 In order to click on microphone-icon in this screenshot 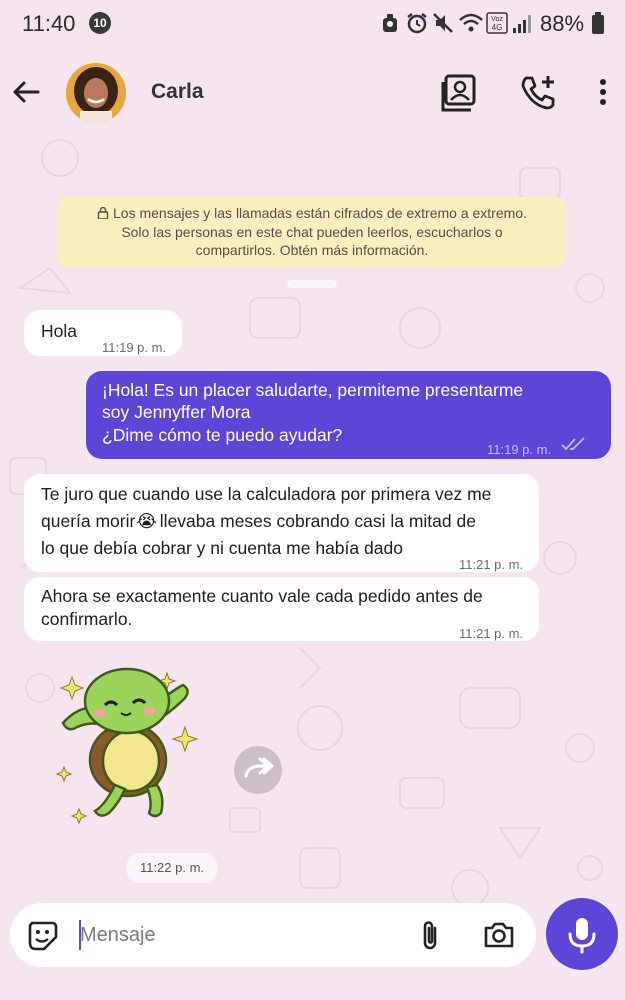, I will do `click(582, 936)`.